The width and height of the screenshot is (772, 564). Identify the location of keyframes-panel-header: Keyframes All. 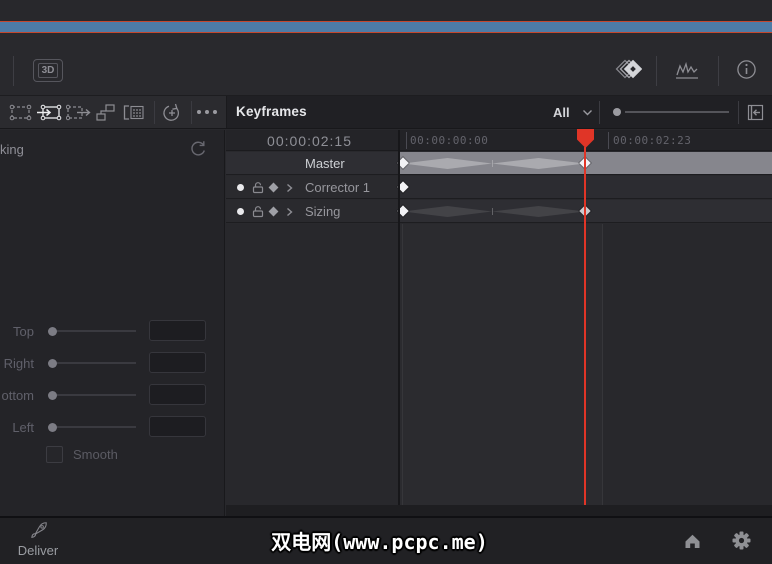
(499, 112).